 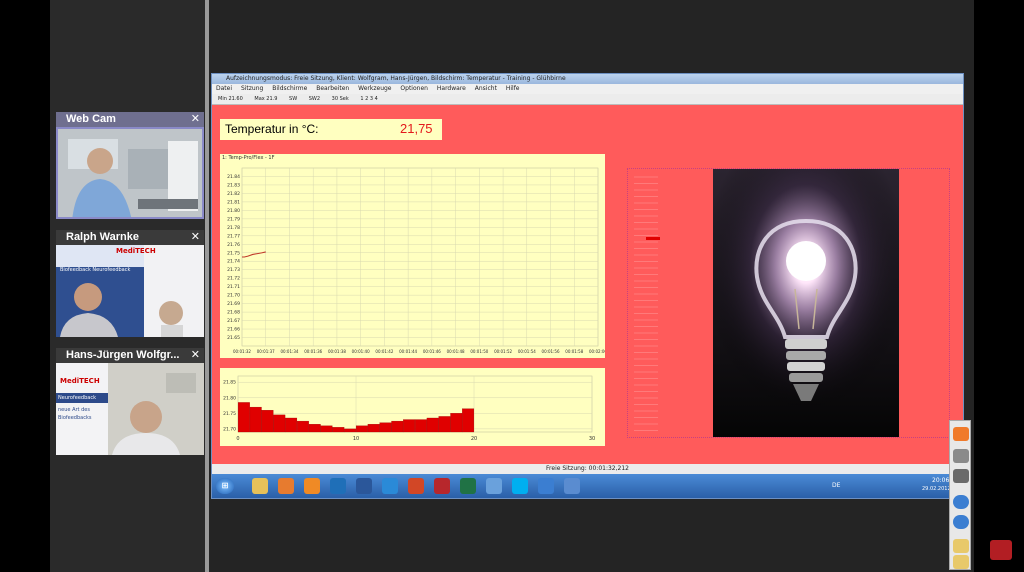 What do you see at coordinates (337, 351) in the screenshot?
I see `x-tick-label: 00:01:38` at bounding box center [337, 351].